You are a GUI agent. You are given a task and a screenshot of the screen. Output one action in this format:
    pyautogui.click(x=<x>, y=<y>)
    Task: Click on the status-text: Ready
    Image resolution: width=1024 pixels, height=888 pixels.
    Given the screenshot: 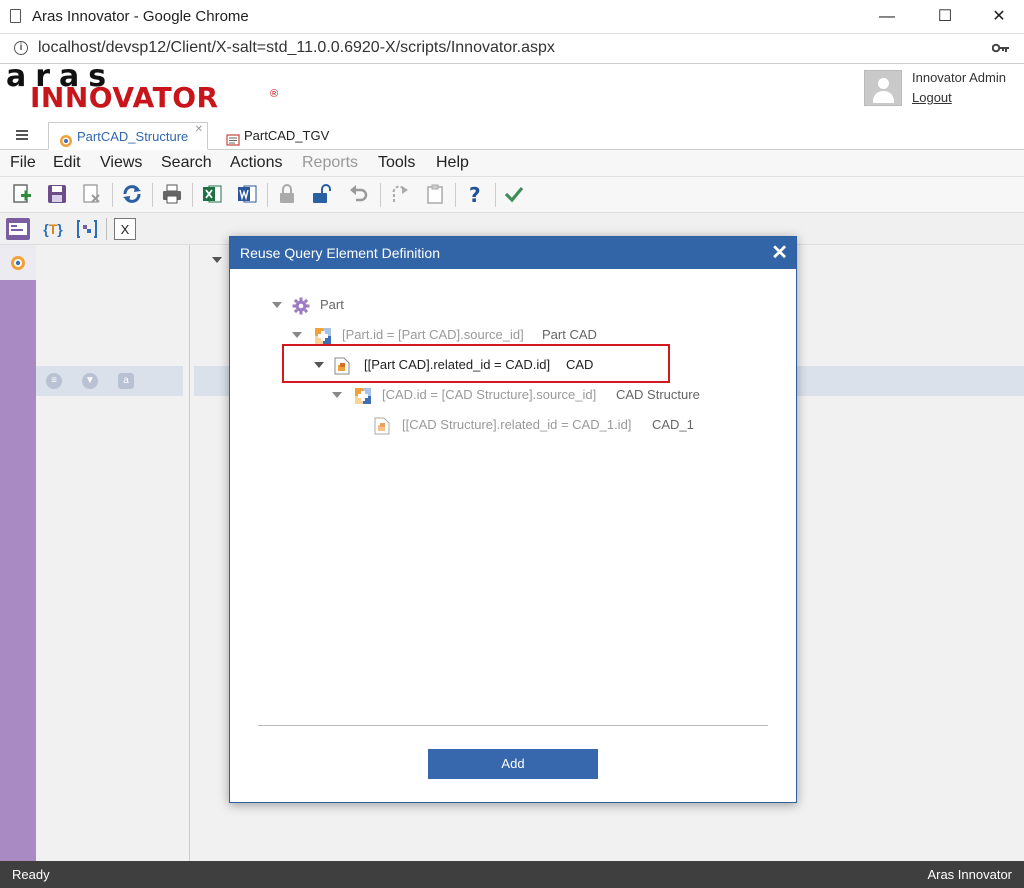 What is the action you would take?
    pyautogui.click(x=31, y=874)
    